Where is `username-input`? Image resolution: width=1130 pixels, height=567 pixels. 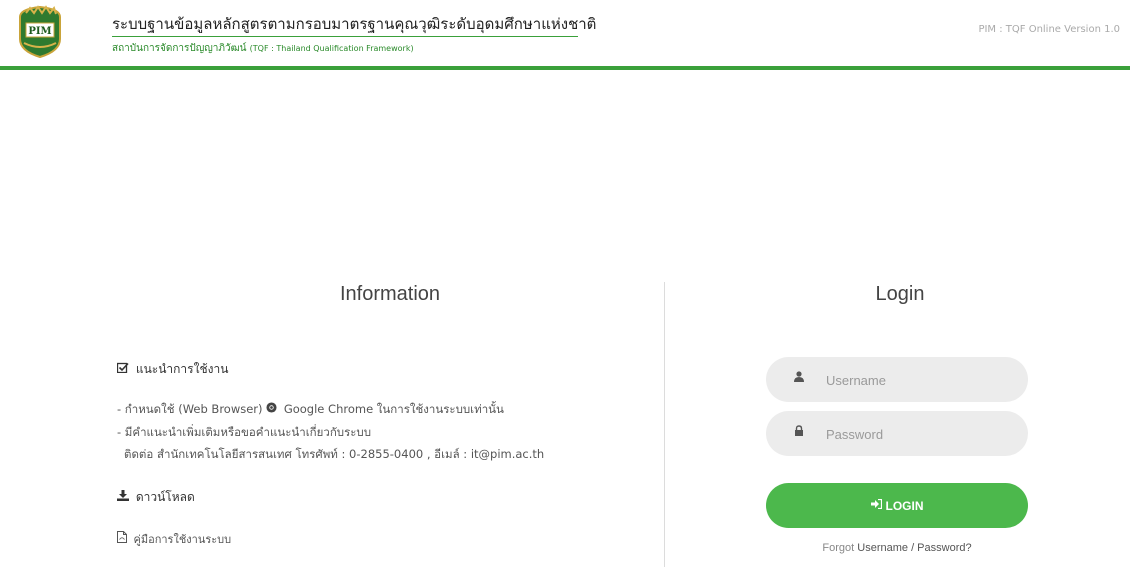
username-input is located at coordinates (921, 380).